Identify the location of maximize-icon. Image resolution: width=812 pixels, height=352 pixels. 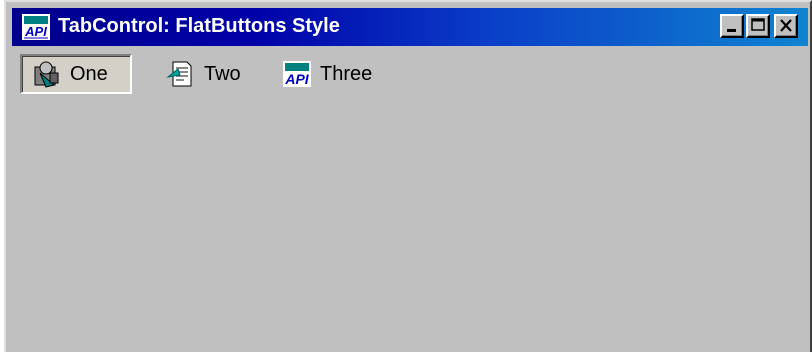
(758, 24).